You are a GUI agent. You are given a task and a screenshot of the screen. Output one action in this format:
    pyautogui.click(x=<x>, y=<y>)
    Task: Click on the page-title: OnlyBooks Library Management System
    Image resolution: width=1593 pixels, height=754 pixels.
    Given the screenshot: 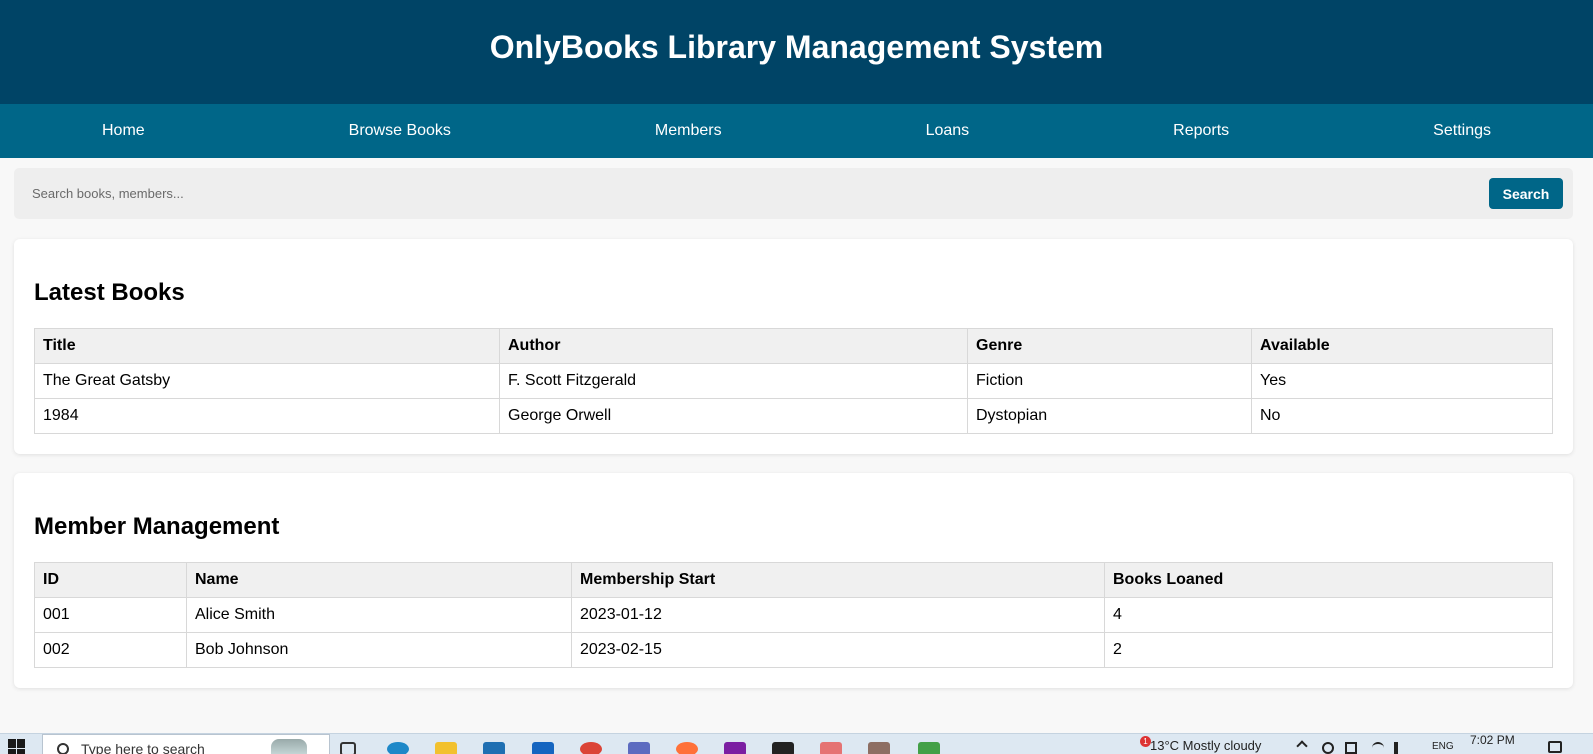 What is the action you would take?
    pyautogui.click(x=796, y=46)
    